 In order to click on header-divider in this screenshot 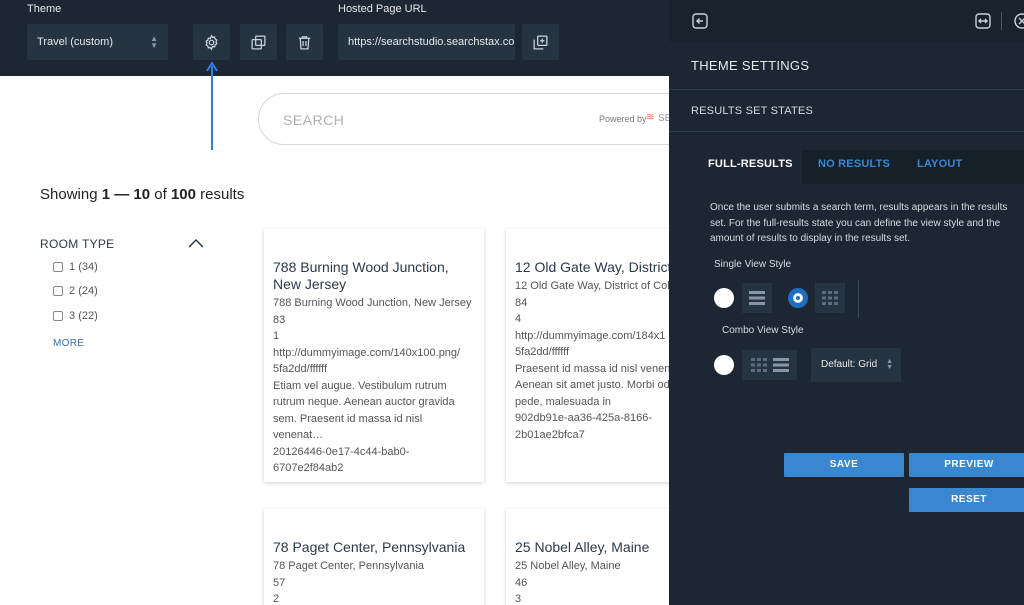, I will do `click(1001, 21)`.